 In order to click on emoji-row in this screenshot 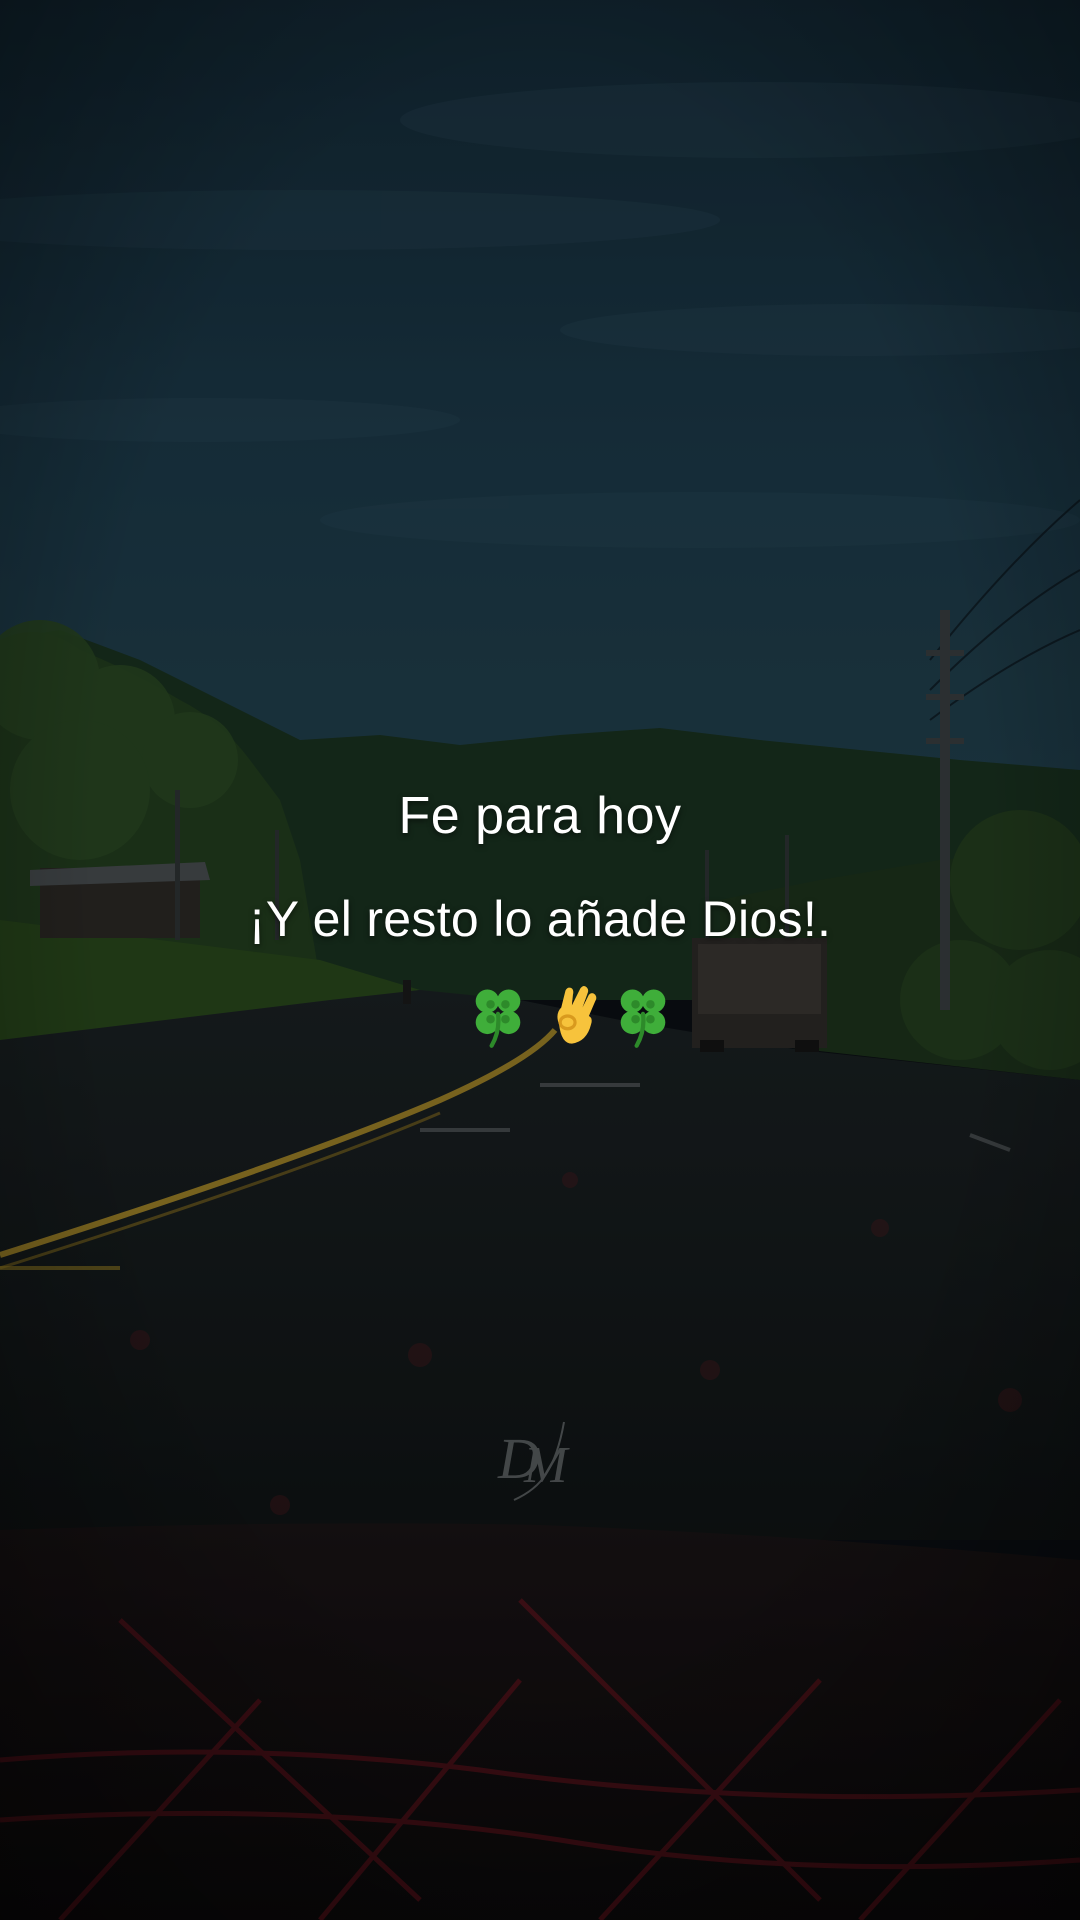, I will do `click(540, 1018)`.